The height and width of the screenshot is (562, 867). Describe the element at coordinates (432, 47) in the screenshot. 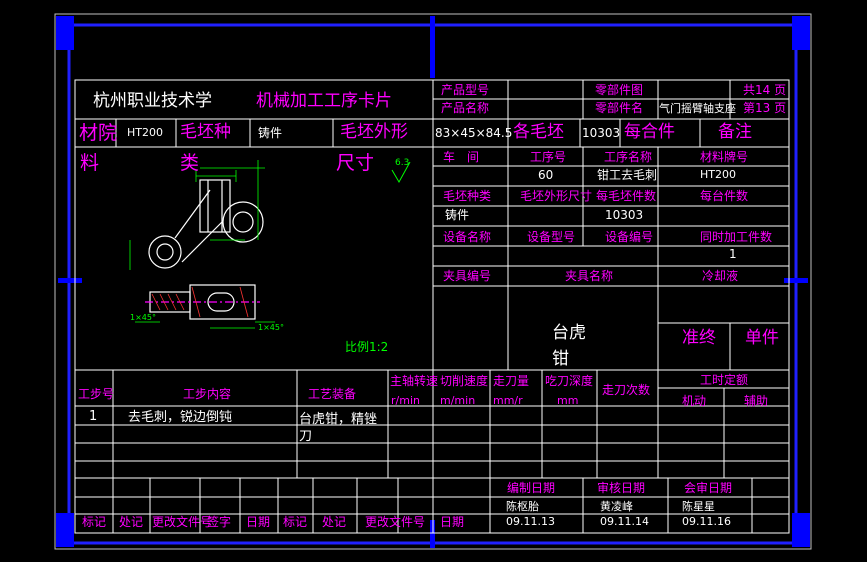

I see `center-mark-top` at that location.